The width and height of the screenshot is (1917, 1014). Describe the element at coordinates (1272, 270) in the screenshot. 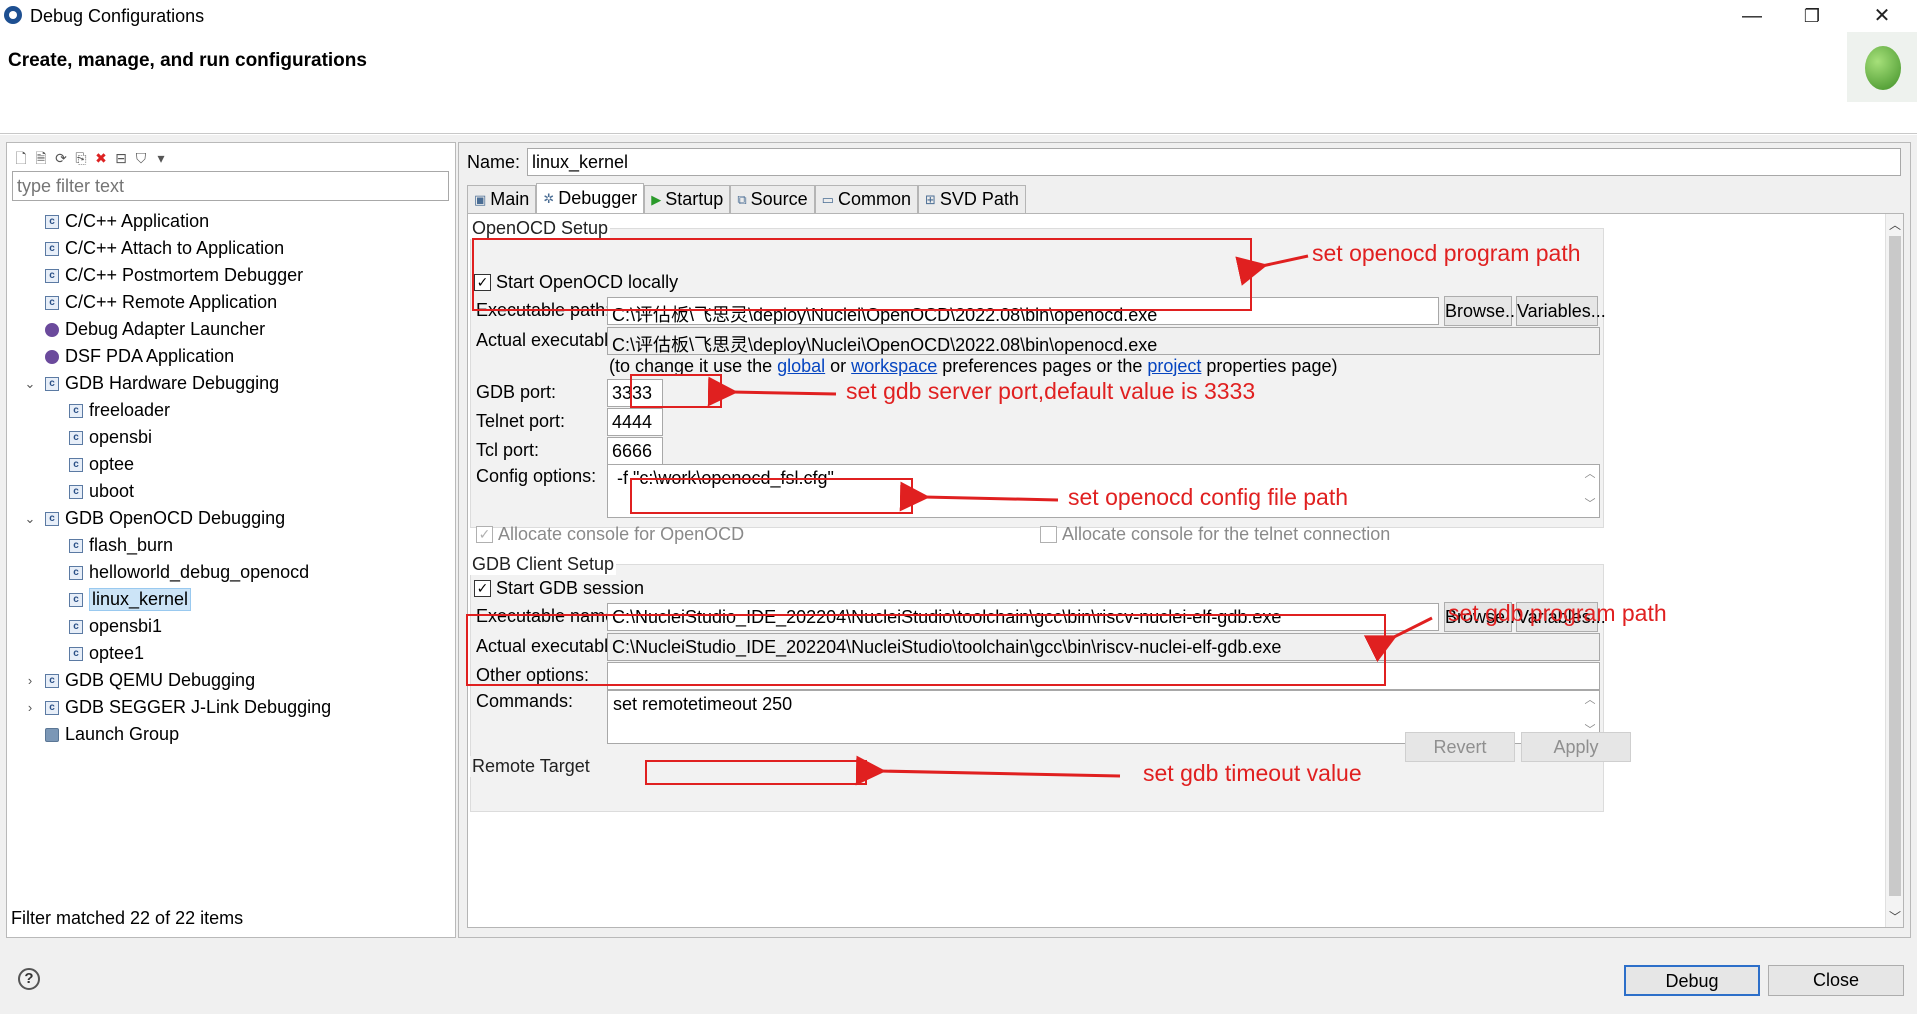

I see `arrow-openocd-path` at that location.